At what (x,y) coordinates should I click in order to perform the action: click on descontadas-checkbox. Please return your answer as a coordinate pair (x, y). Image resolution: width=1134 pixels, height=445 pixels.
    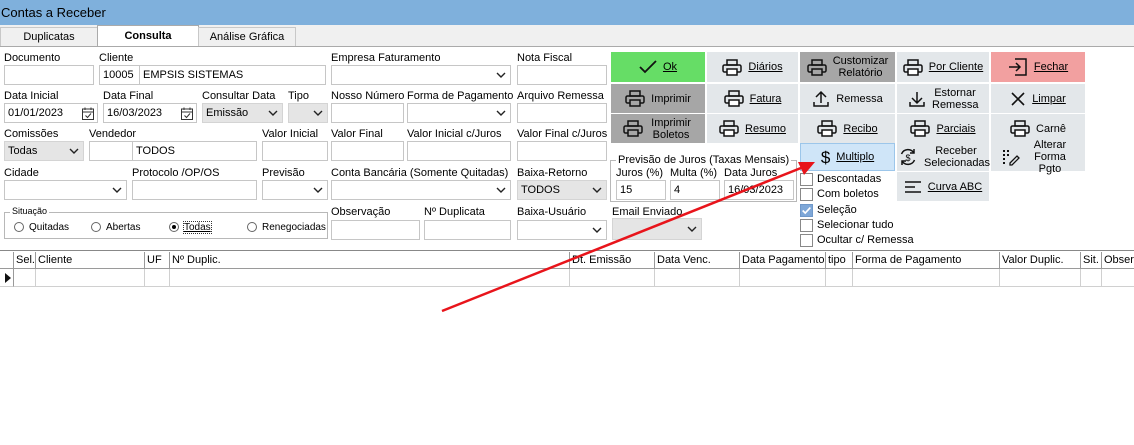
    Looking at the image, I should click on (806, 179).